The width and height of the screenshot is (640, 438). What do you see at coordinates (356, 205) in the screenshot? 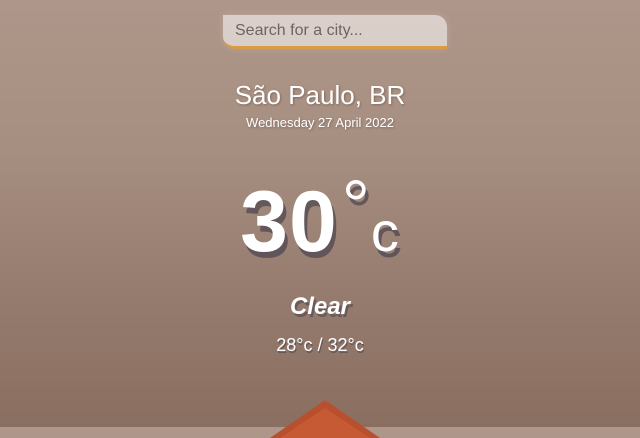
I see `degree-symbol: °` at bounding box center [356, 205].